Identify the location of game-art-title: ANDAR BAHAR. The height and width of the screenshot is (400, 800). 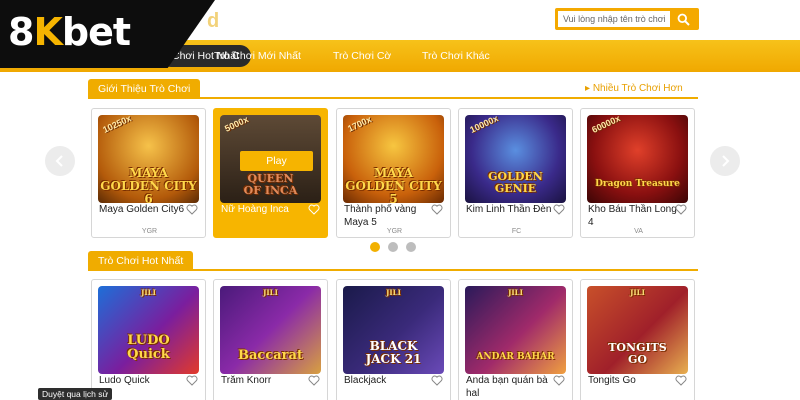
(515, 357).